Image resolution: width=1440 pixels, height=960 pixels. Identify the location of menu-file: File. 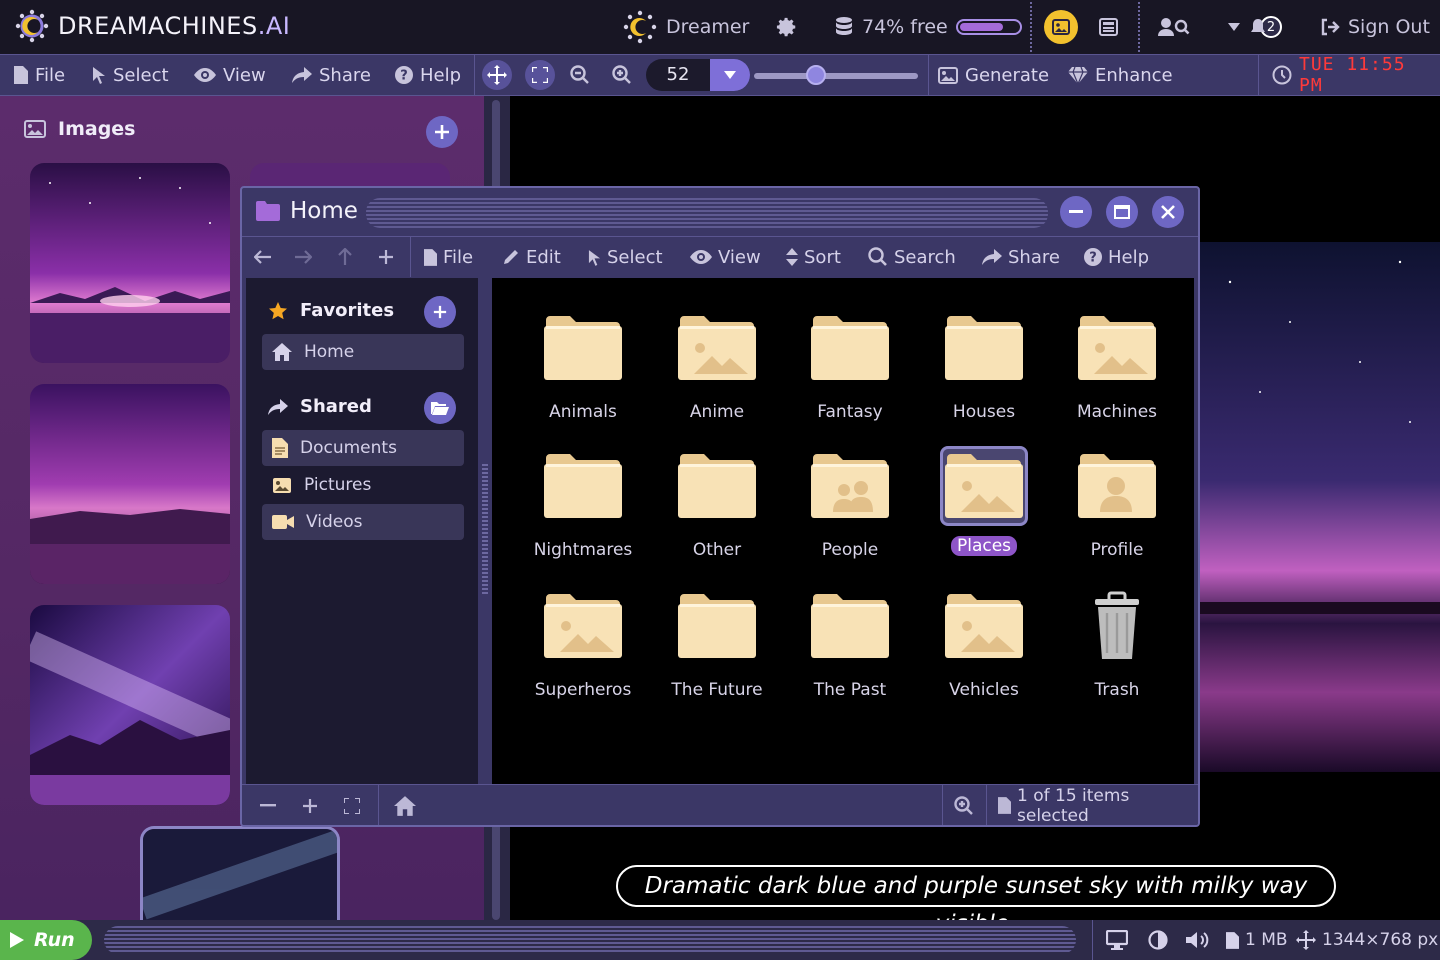
(39, 75).